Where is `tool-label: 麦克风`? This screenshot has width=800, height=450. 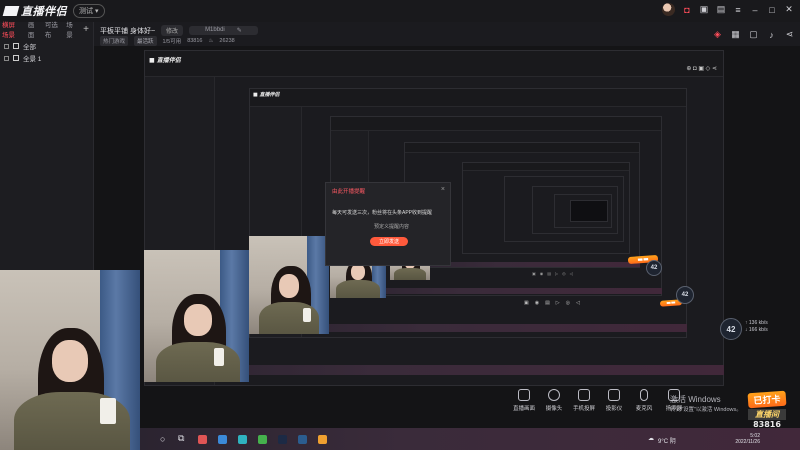 tool-label: 麦克风 is located at coordinates (644, 409).